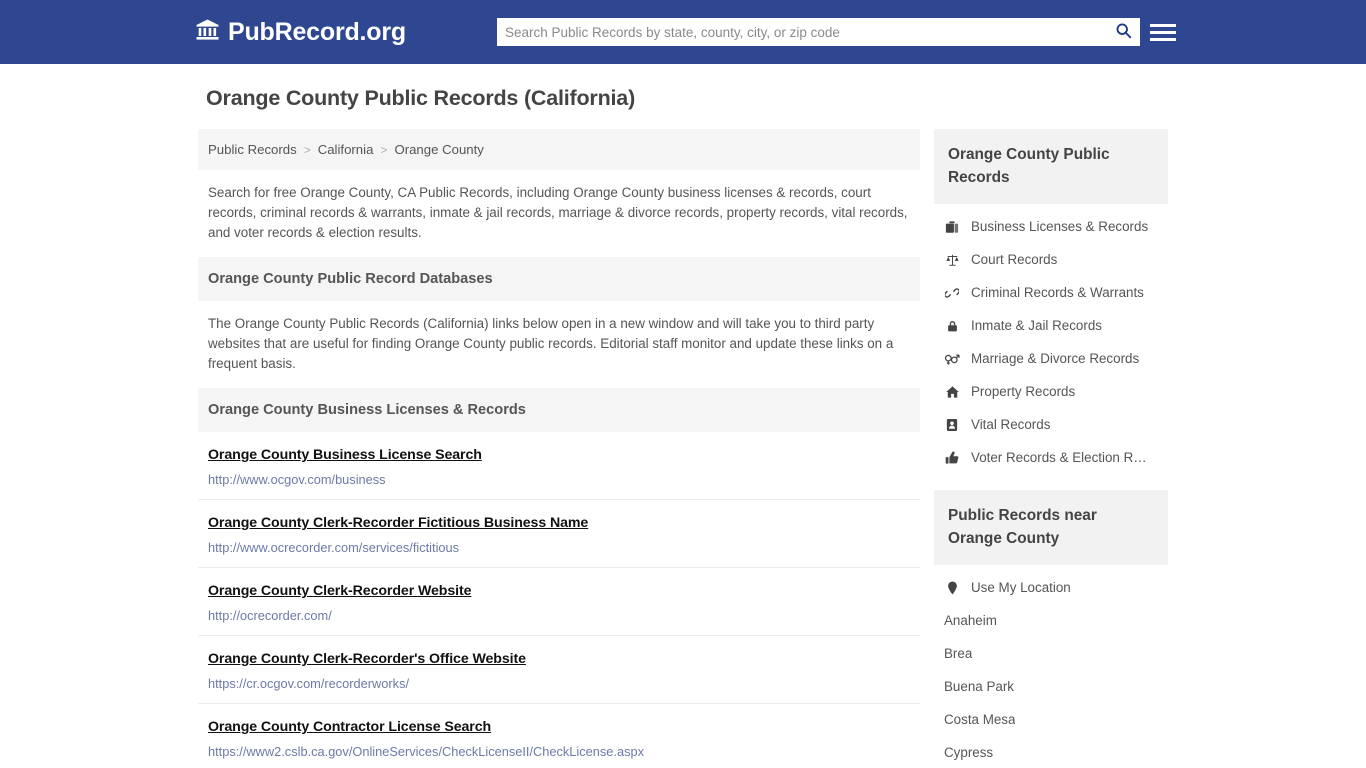 This screenshot has height=768, width=1366. What do you see at coordinates (952, 260) in the screenshot?
I see `scales-of-justice-icon` at bounding box center [952, 260].